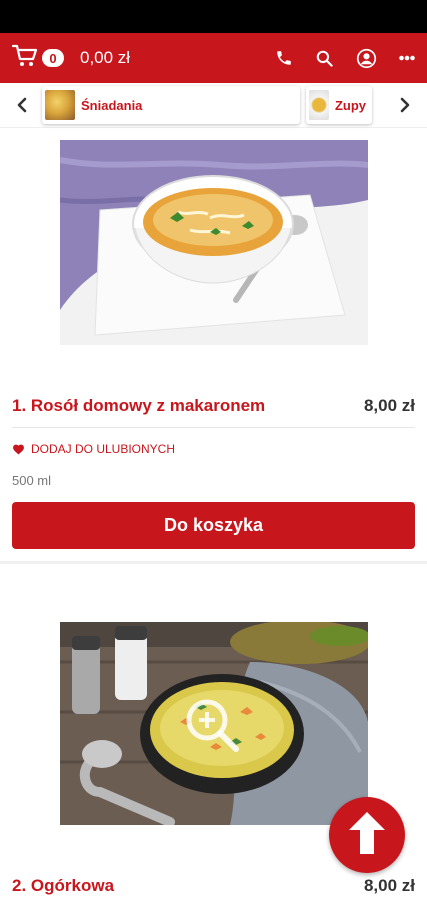 Image resolution: width=427 pixels, height=900 pixels. What do you see at coordinates (350, 105) in the screenshot?
I see `category-label: Zupy` at bounding box center [350, 105].